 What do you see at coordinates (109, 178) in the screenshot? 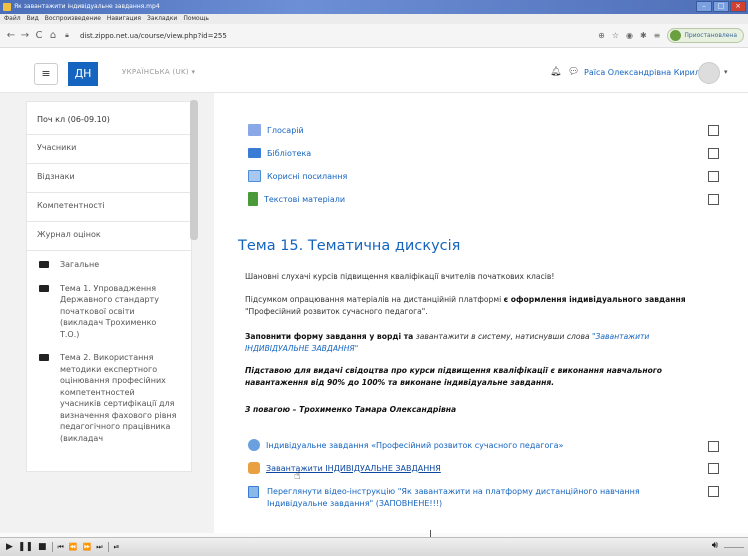
I see `drawer-item-badges: Відзнаки` at bounding box center [109, 178].